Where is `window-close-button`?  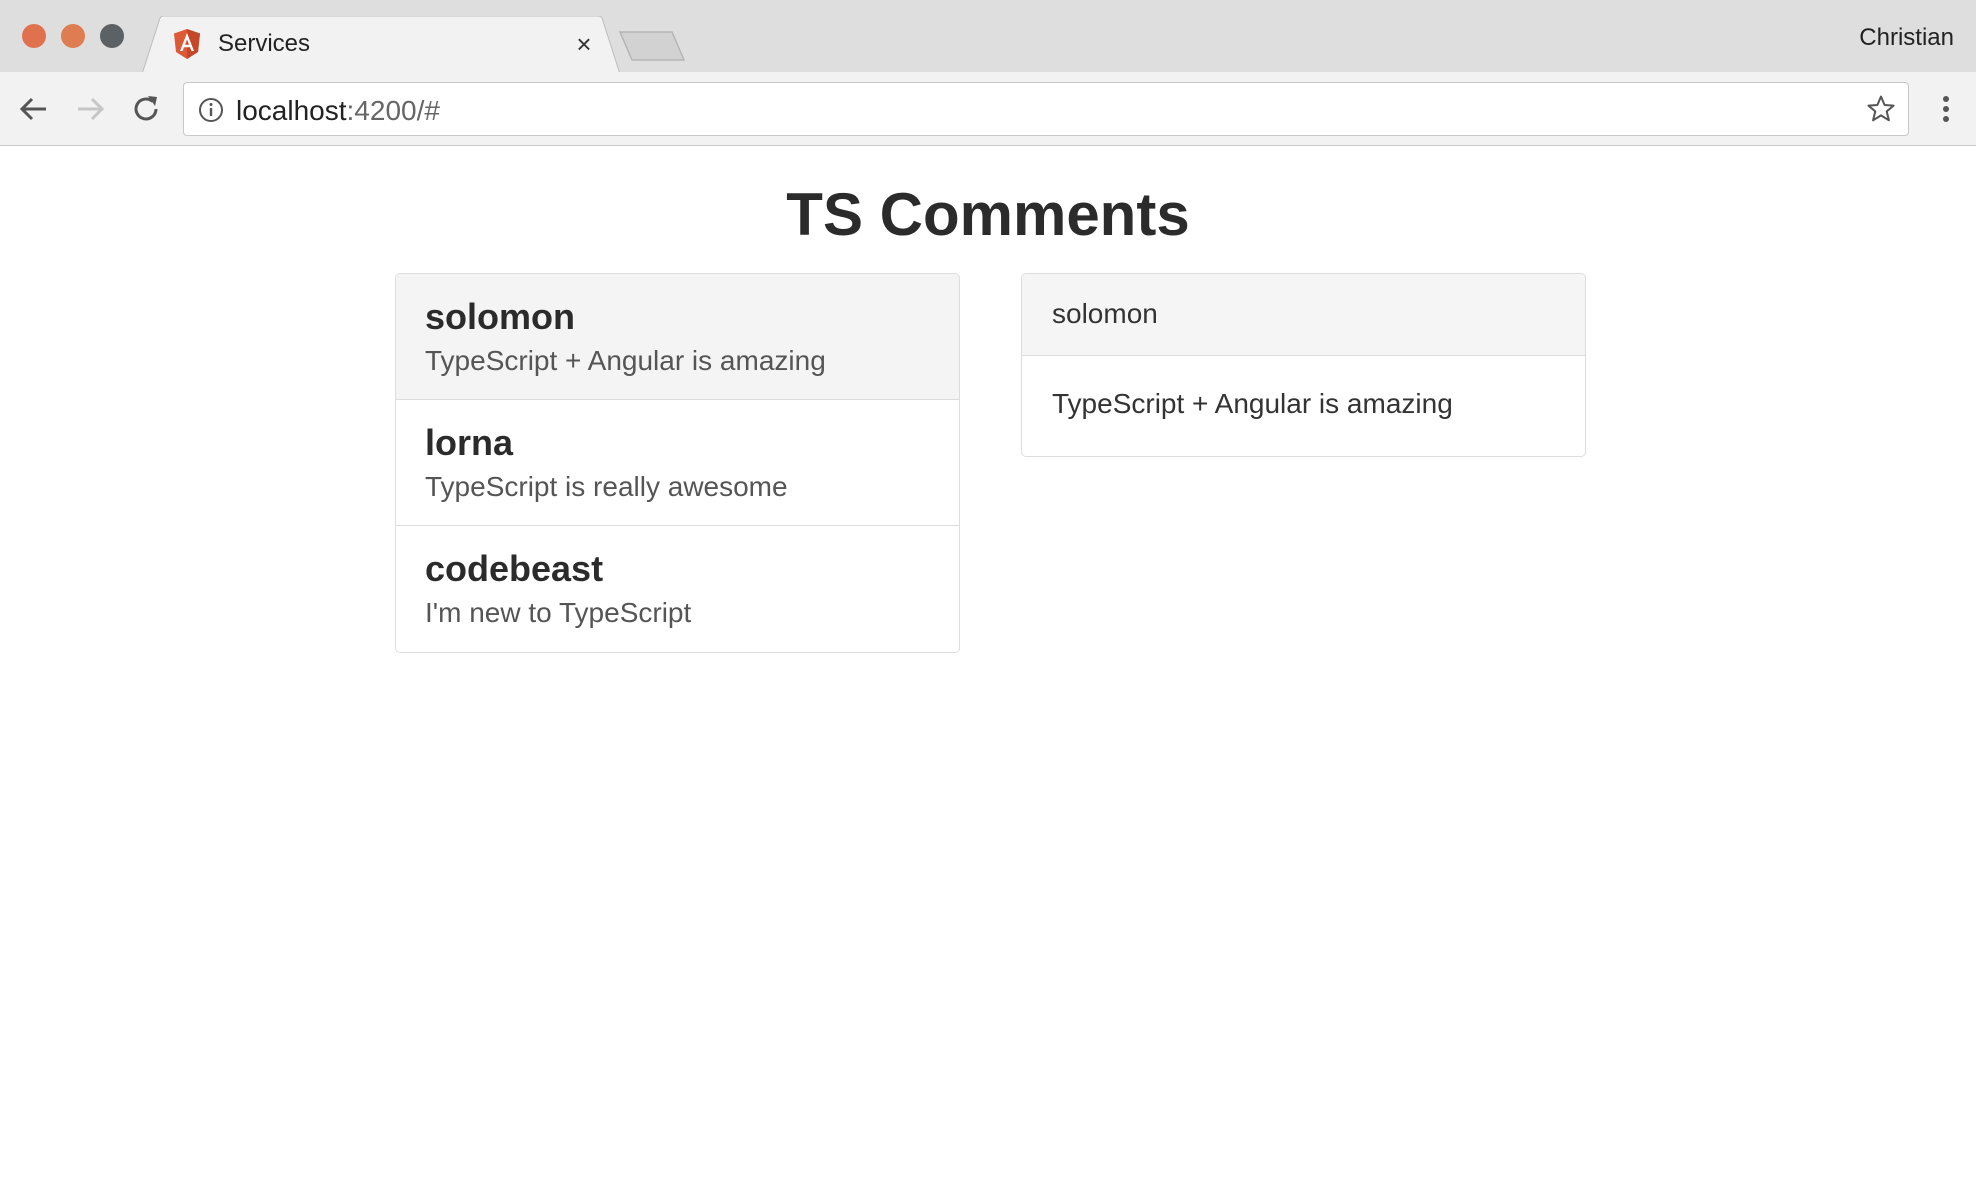 window-close-button is located at coordinates (34, 36).